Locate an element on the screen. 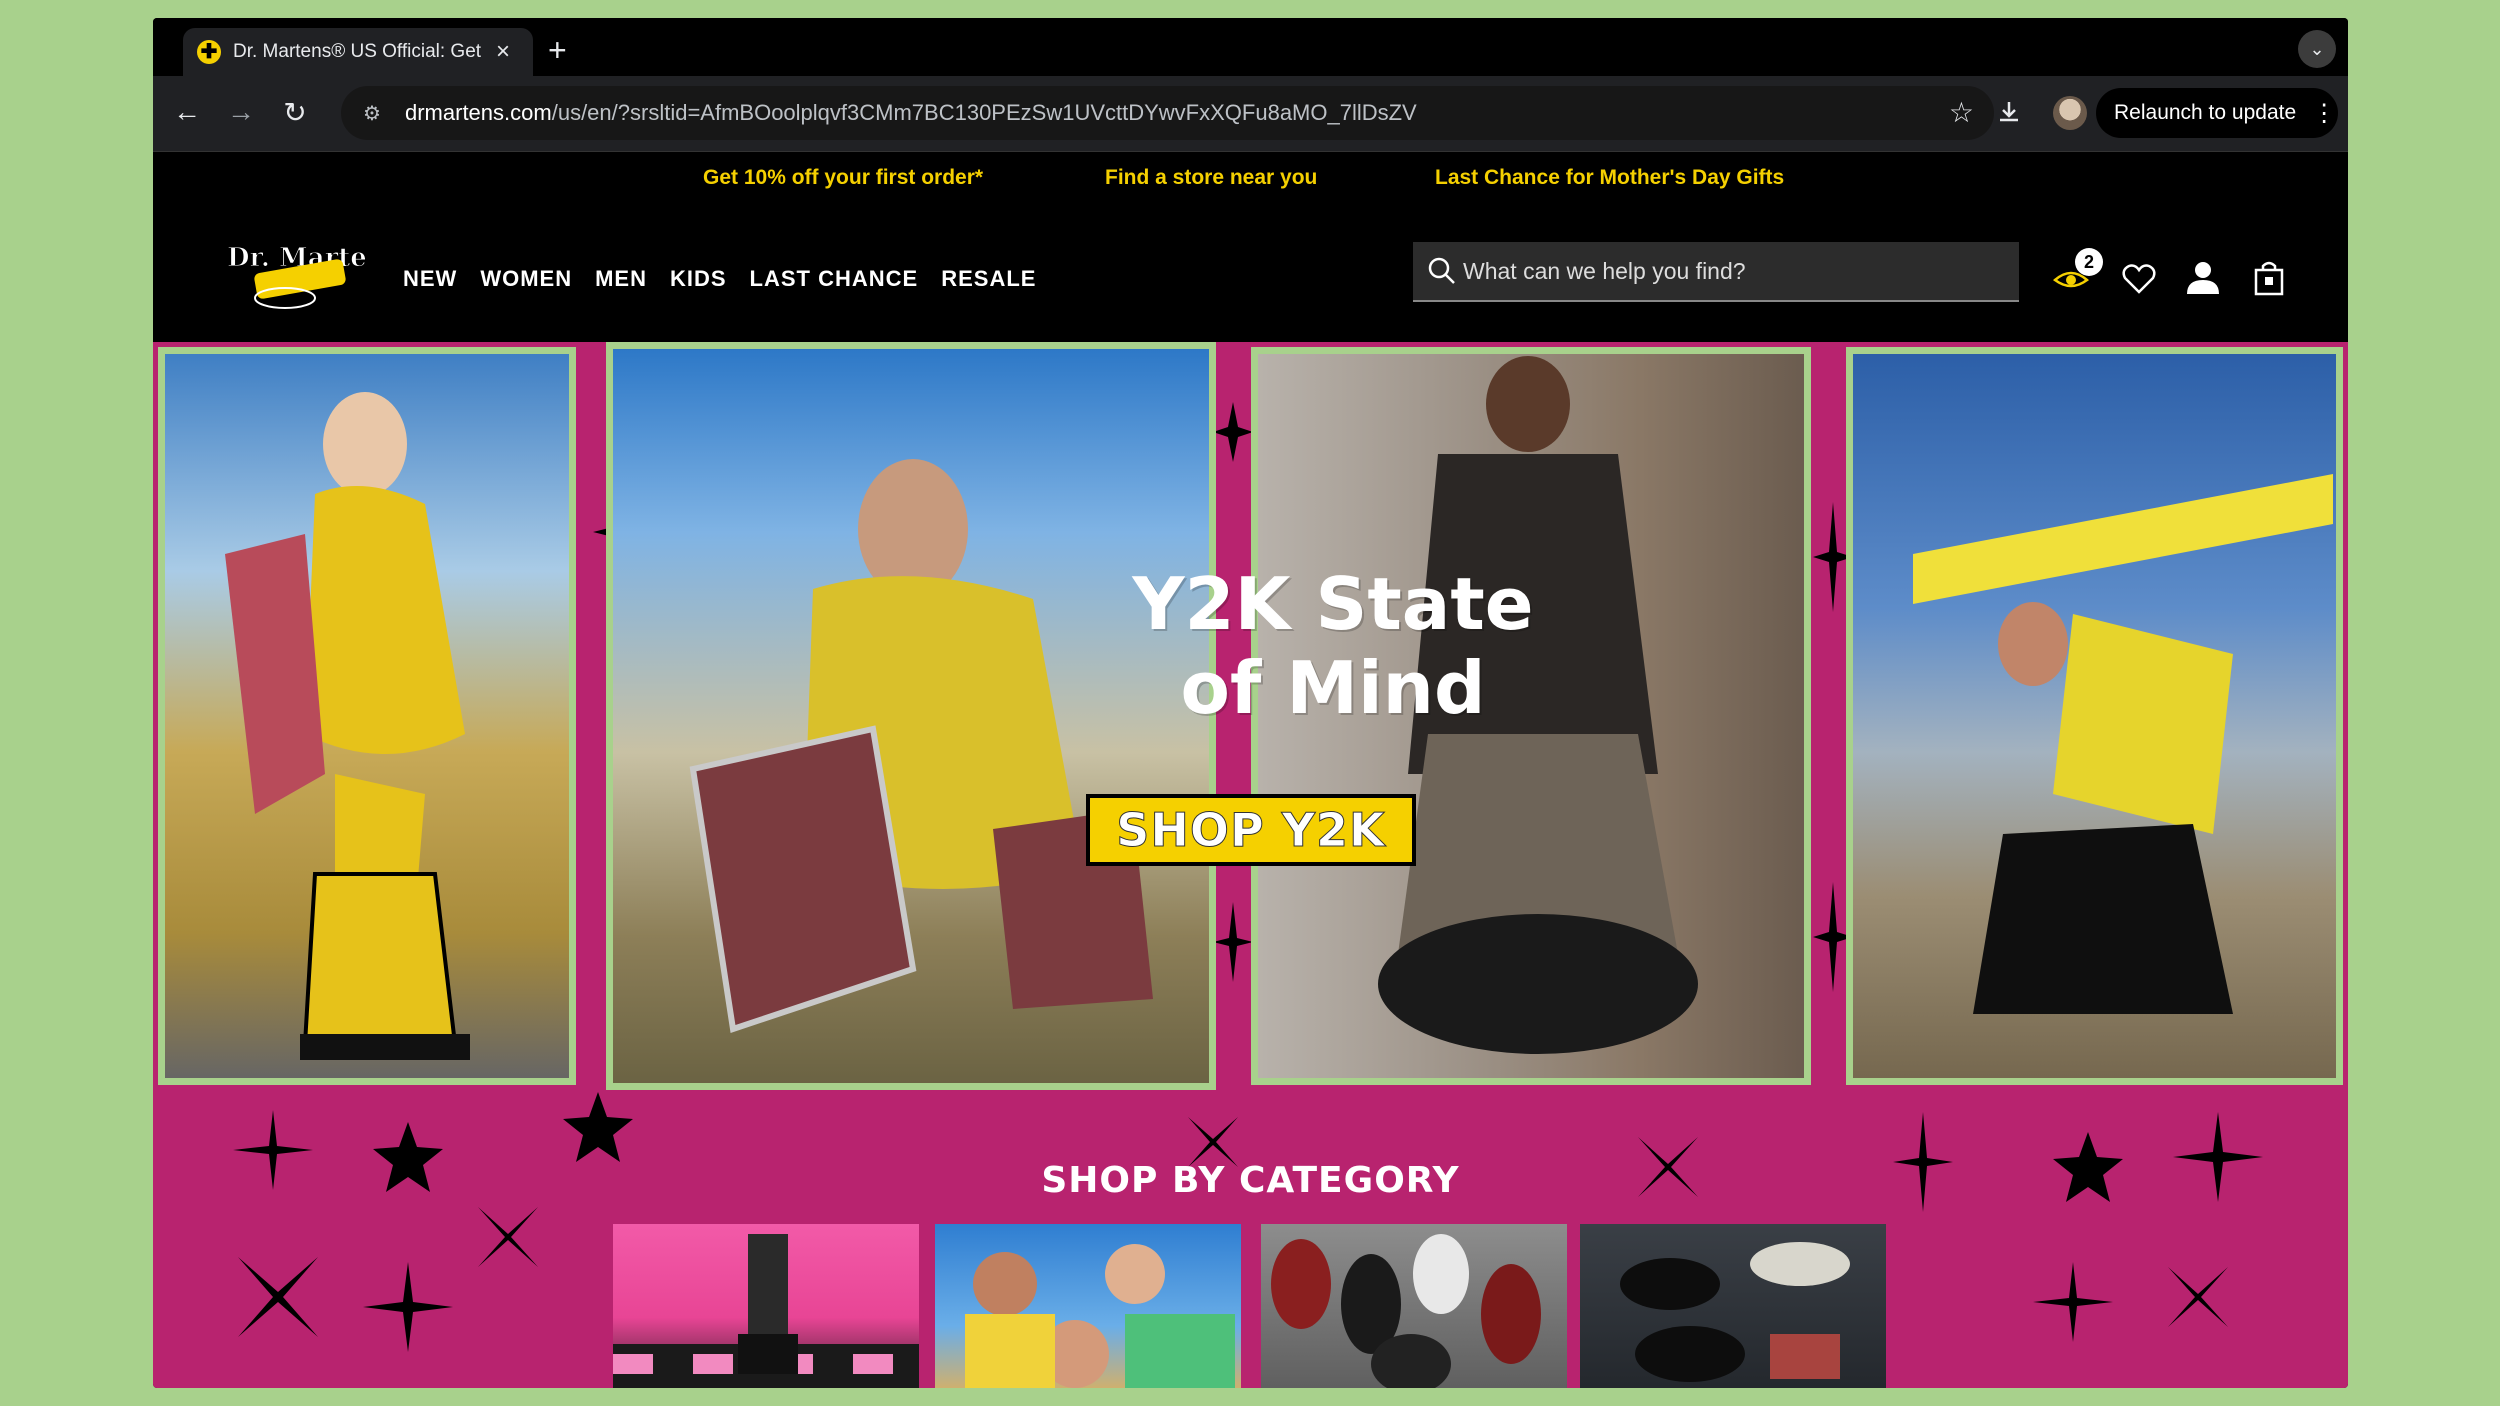 The image size is (2500, 1406). shop-y2k-button: SHOP Y2K is located at coordinates (1251, 830).